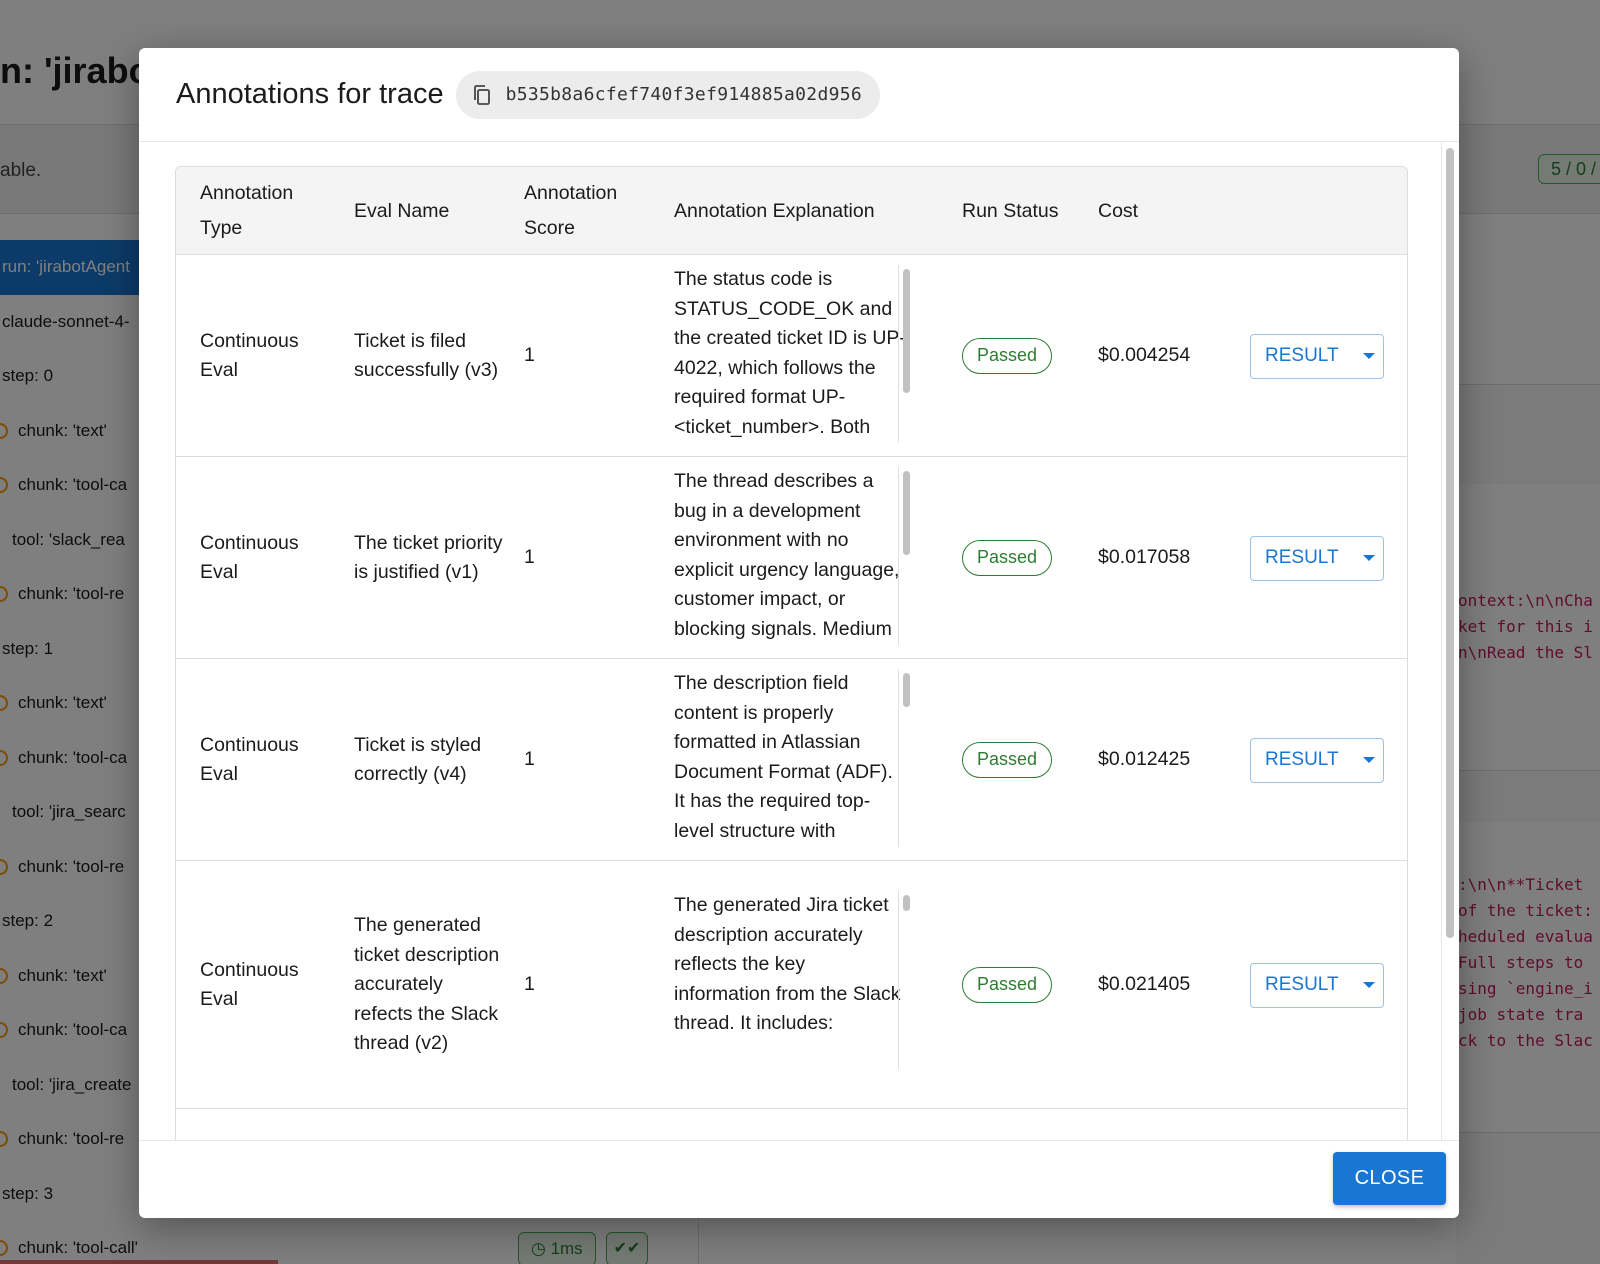 The height and width of the screenshot is (1264, 1600). What do you see at coordinates (571, 210) in the screenshot?
I see `column-header-annotation-score: Annotation Score` at bounding box center [571, 210].